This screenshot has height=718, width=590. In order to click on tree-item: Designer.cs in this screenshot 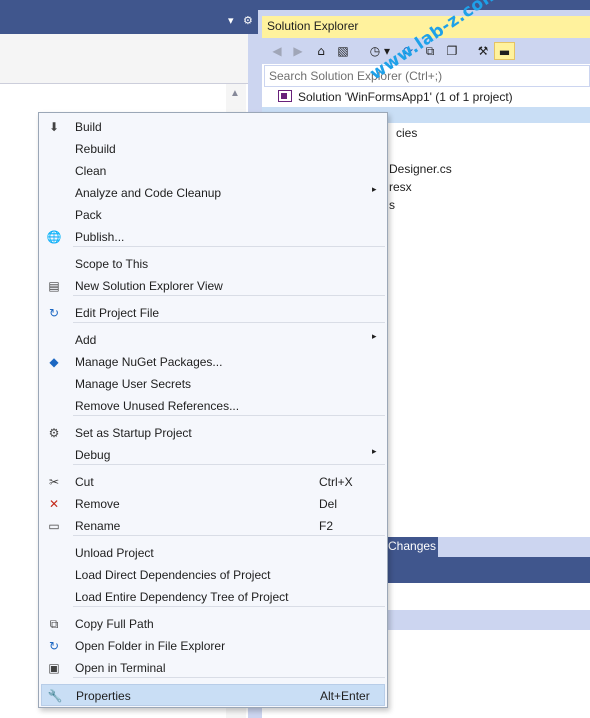, I will do `click(420, 169)`.